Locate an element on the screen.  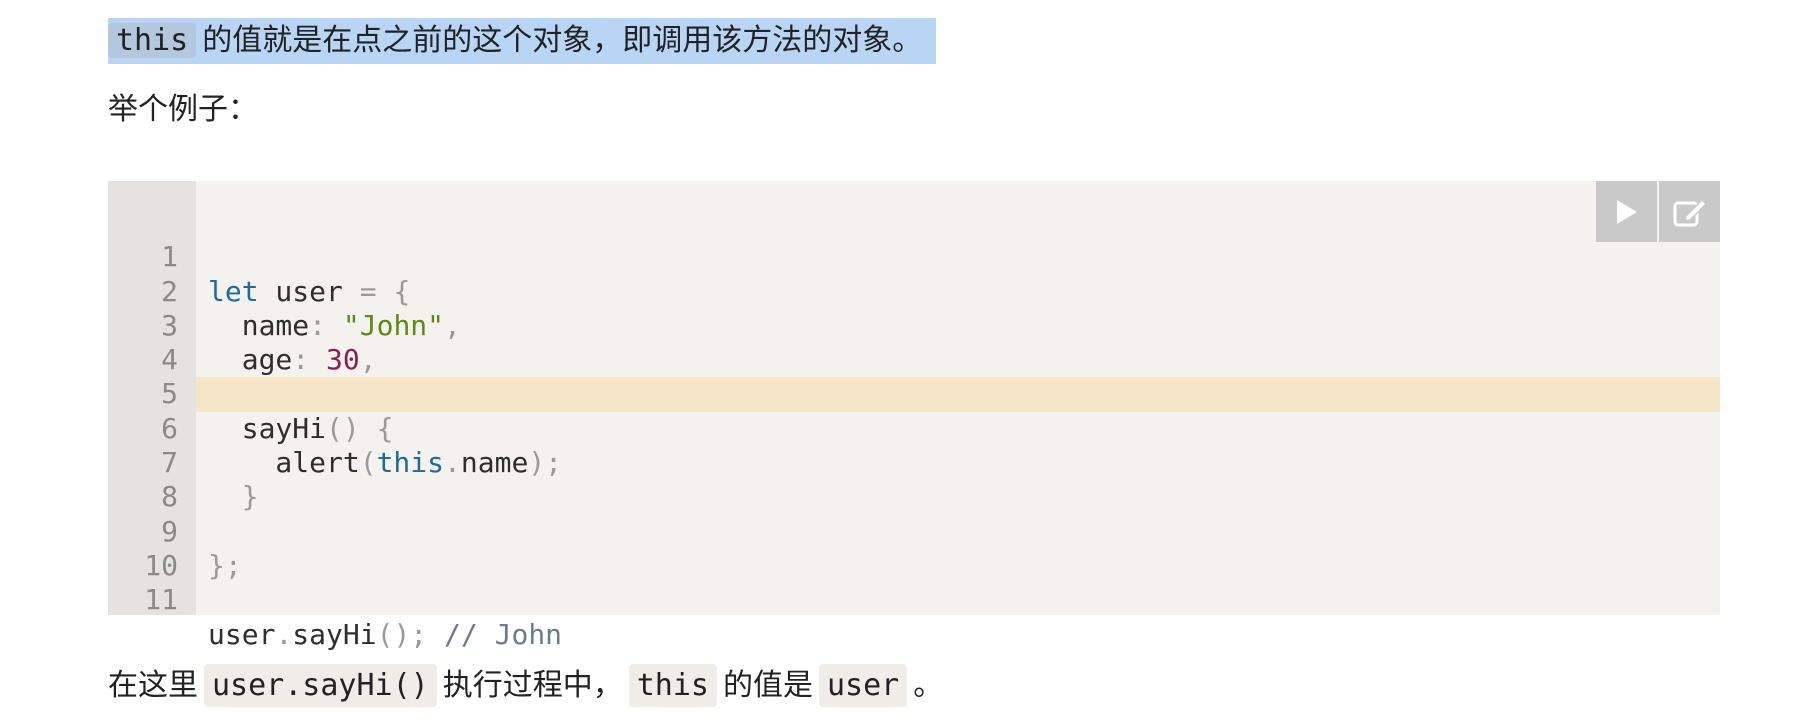
code-line: 8 is located at coordinates (914, 479).